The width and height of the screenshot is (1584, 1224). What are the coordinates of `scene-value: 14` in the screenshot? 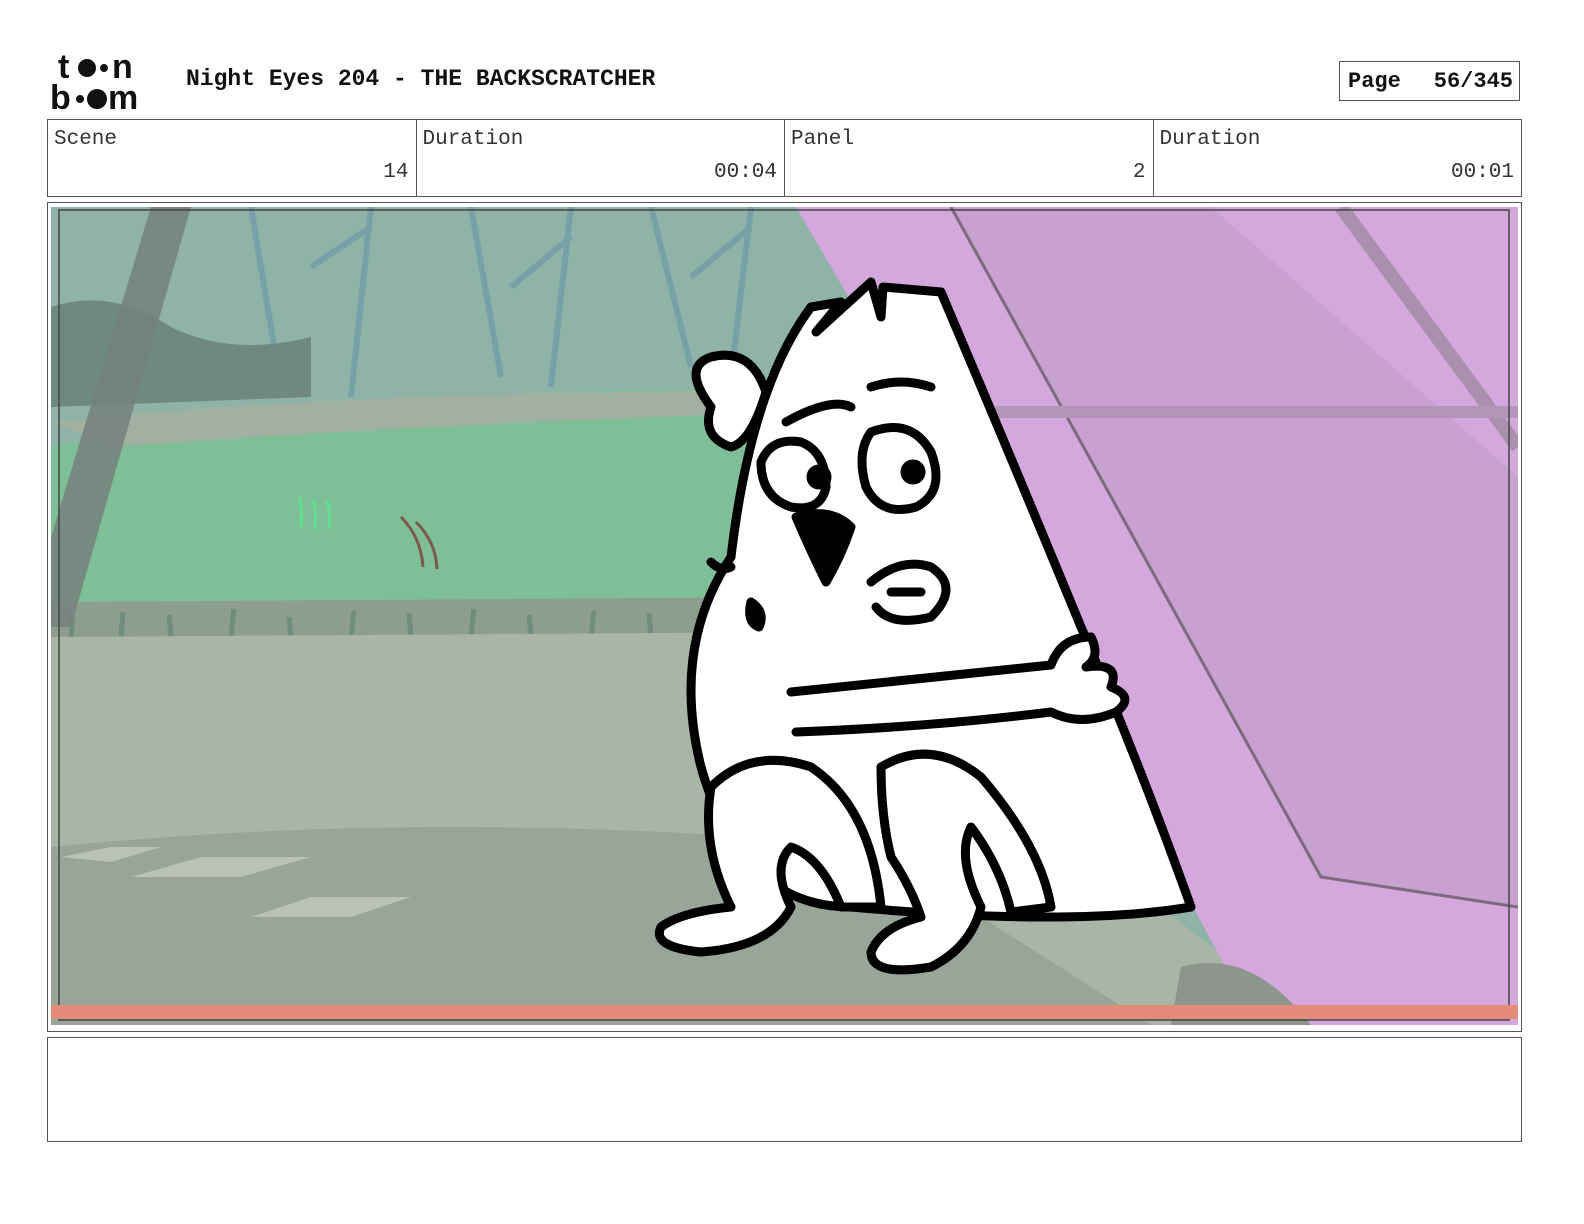 It's located at (396, 172).